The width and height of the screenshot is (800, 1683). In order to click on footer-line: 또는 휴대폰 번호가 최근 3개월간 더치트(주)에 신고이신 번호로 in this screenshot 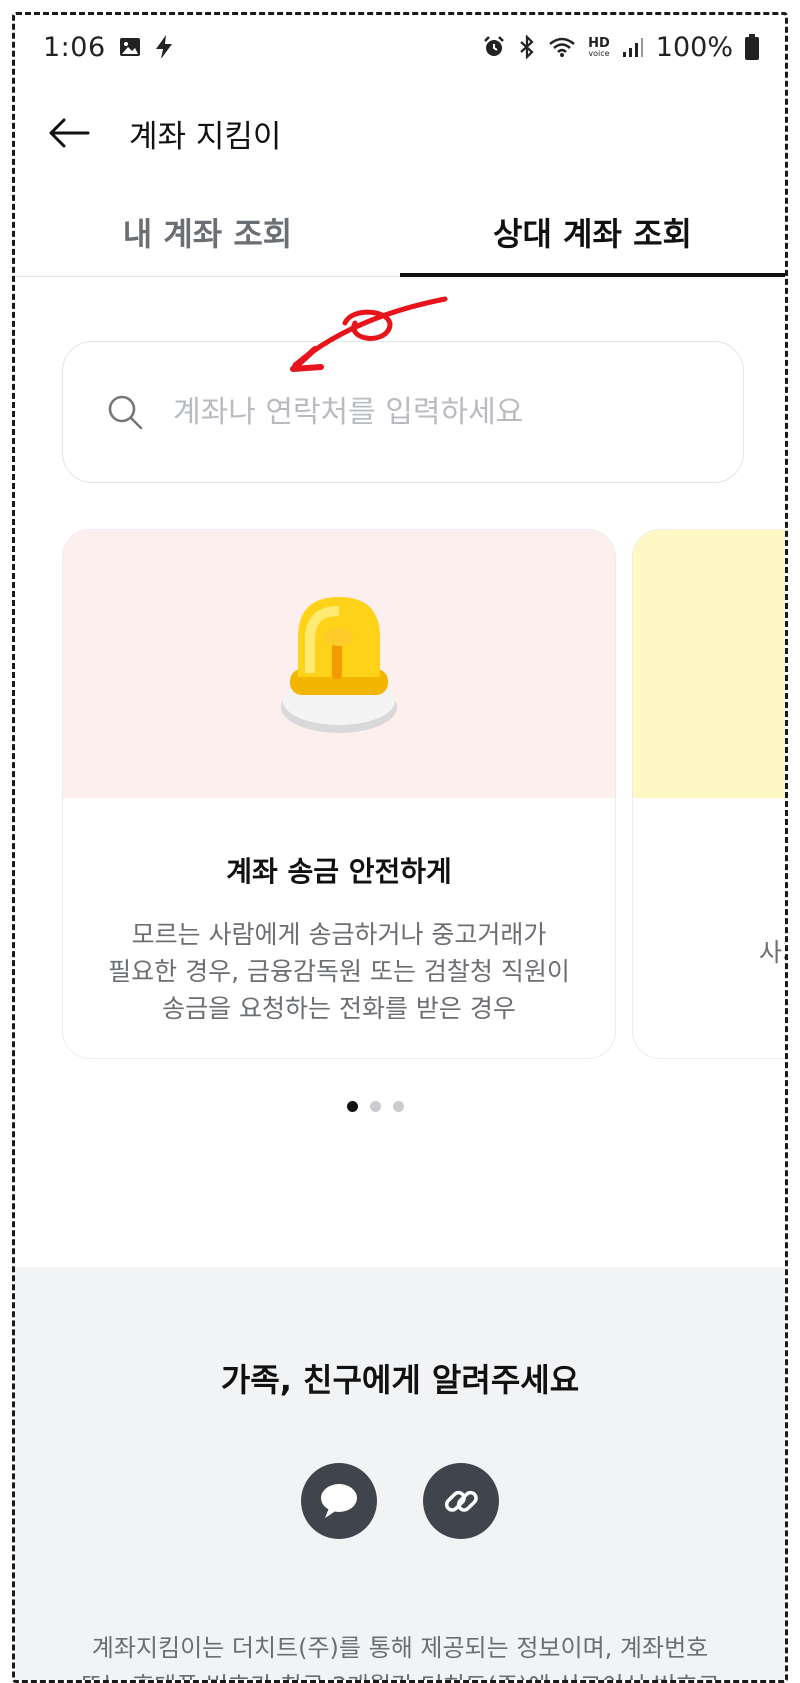, I will do `click(400, 1673)`.